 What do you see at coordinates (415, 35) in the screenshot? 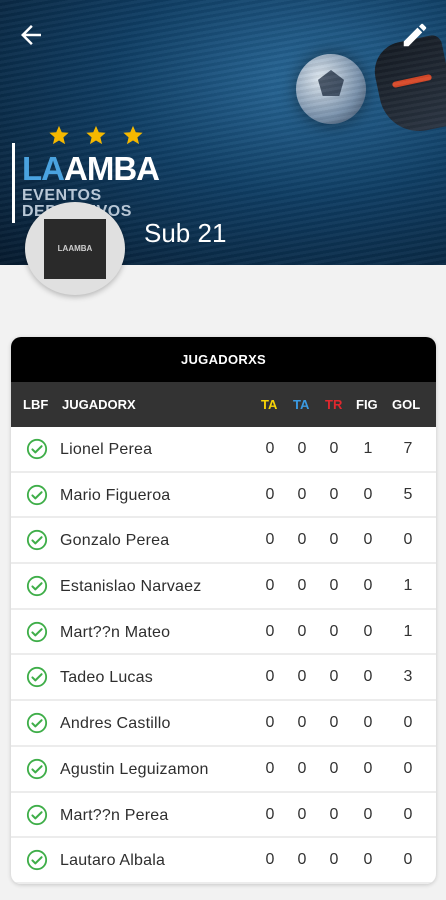
I see `edit-pencil-icon` at bounding box center [415, 35].